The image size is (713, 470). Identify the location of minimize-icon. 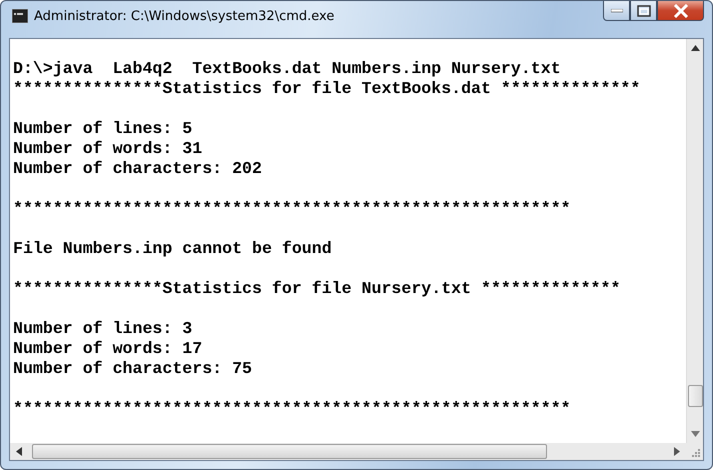
(616, 10).